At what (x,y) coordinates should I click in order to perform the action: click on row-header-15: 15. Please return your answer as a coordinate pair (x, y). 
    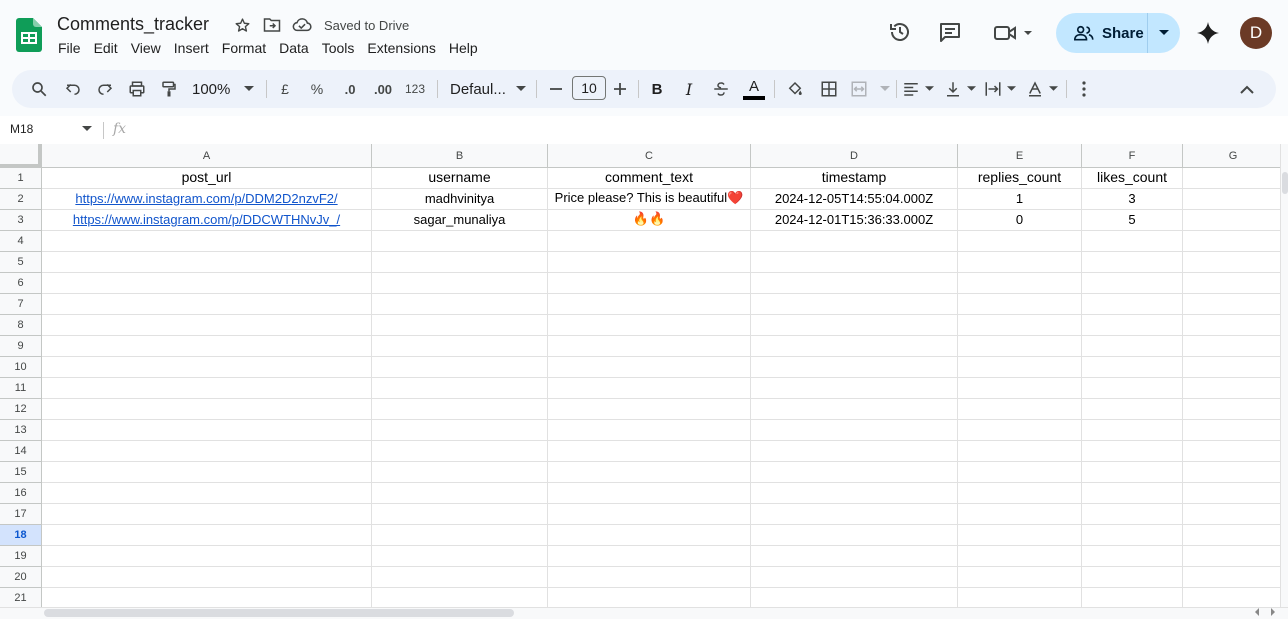
    Looking at the image, I should click on (21, 472).